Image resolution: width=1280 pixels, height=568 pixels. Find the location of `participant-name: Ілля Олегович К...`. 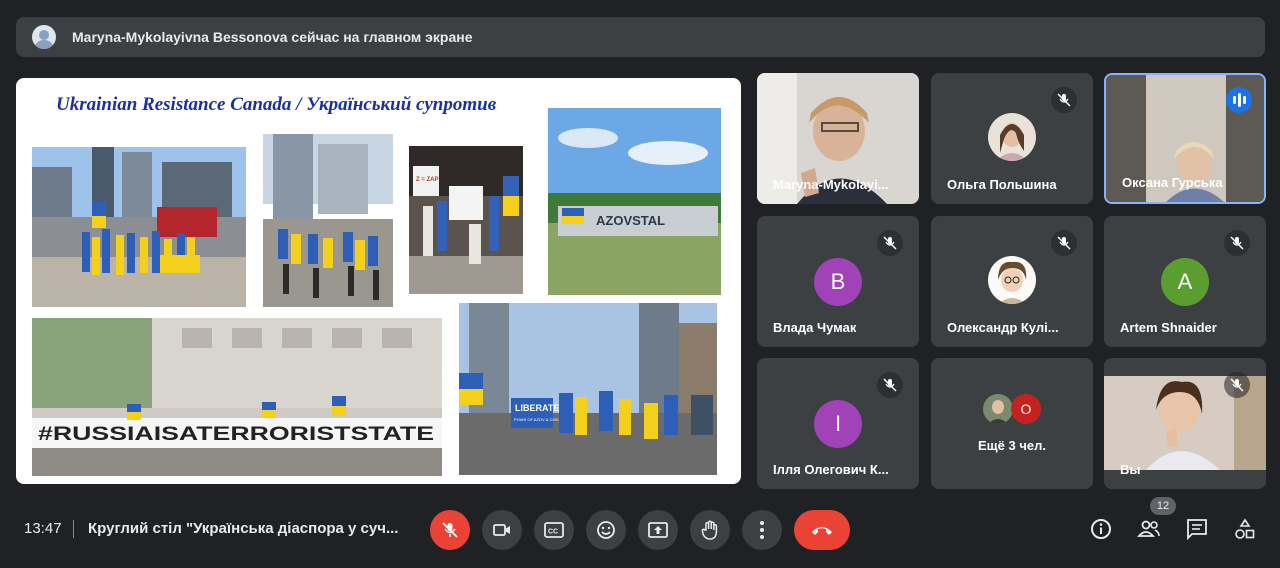

participant-name: Ілля Олегович К... is located at coordinates (831, 469).